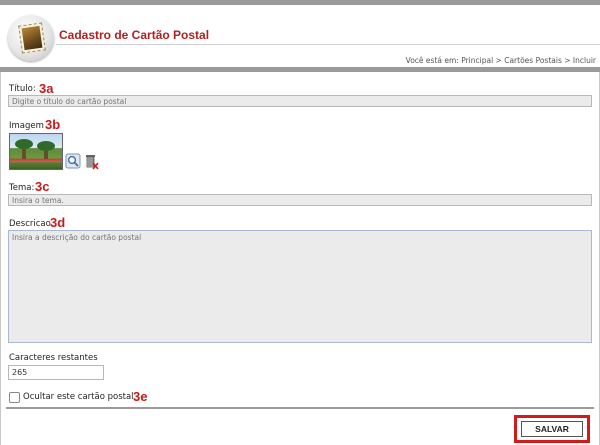 This screenshot has width=600, height=445. Describe the element at coordinates (46, 88) in the screenshot. I see `callout-3a: 3a` at that location.